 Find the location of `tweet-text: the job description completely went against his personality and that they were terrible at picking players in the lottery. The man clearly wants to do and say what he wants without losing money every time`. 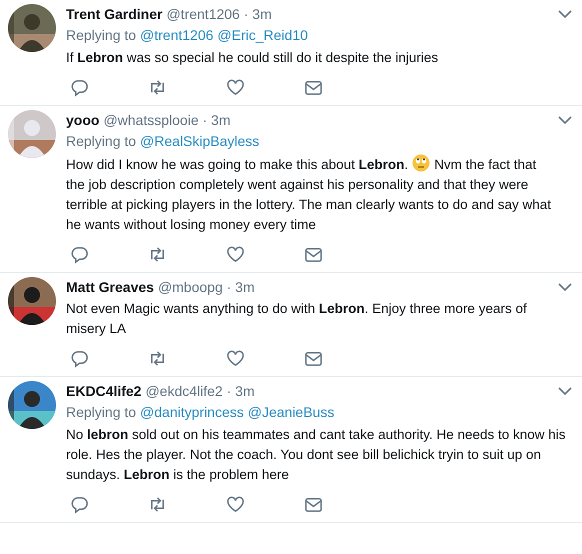

tweet-text: the job description completely went against his personality and that they were terrible at picking players in the lottery. The man clearly wants to do and say what he wants without losing money every time is located at coordinates (309, 205).